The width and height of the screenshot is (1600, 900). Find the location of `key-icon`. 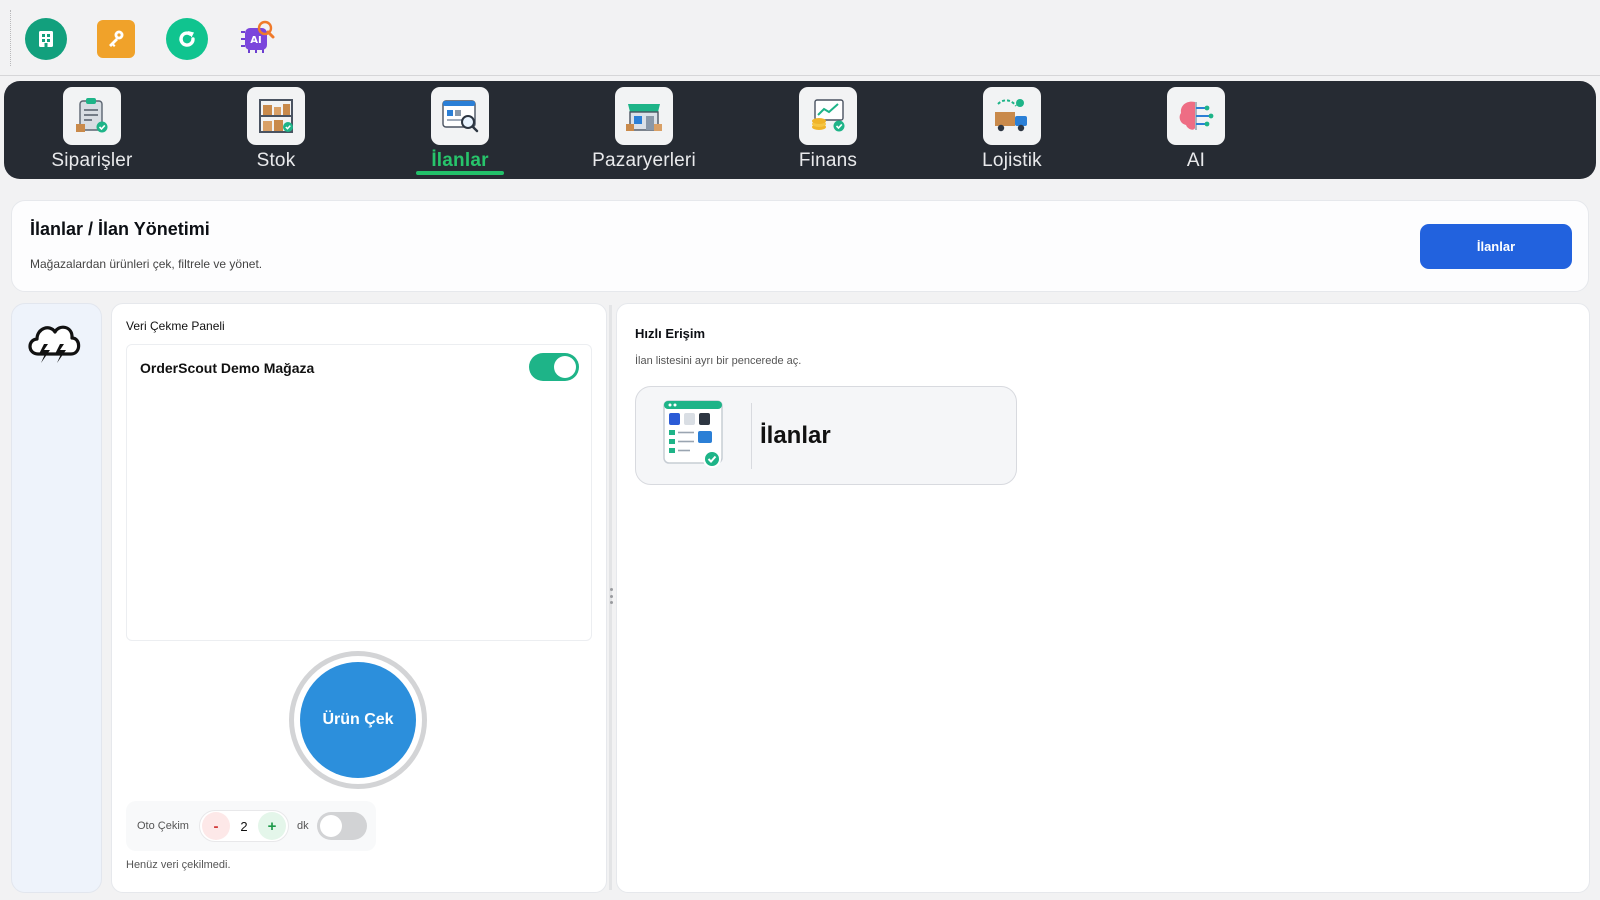

key-icon is located at coordinates (116, 39).